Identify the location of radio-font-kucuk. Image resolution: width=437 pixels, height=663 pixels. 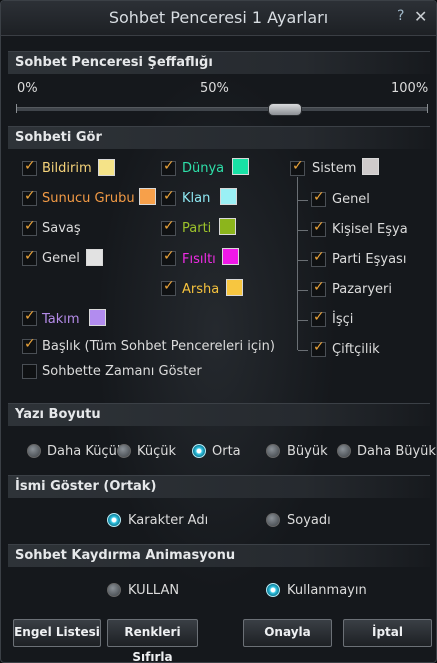
(124, 451).